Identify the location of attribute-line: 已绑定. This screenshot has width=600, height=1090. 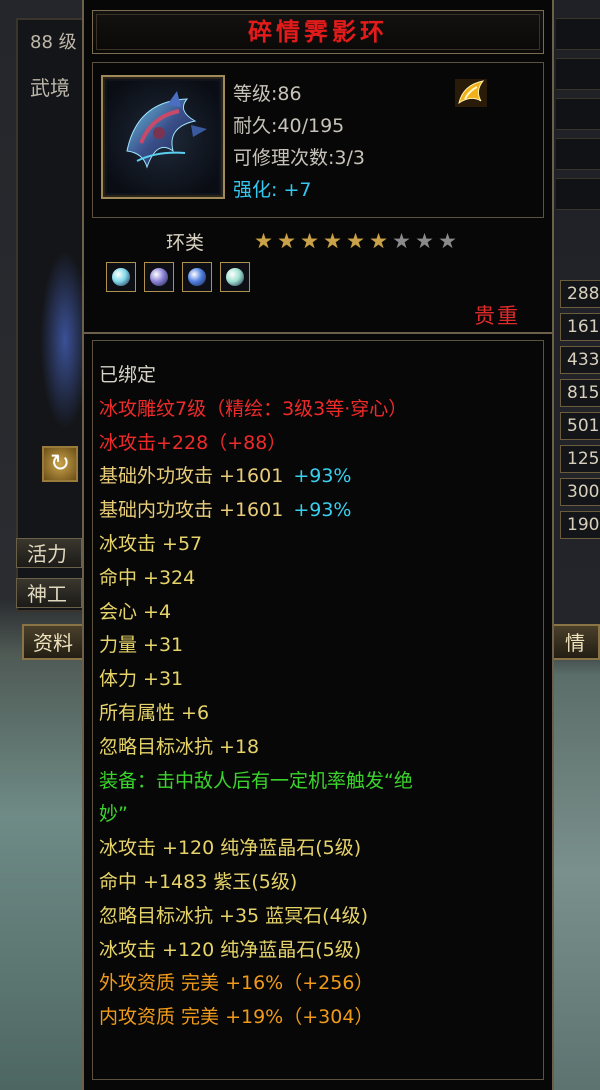
(127, 375).